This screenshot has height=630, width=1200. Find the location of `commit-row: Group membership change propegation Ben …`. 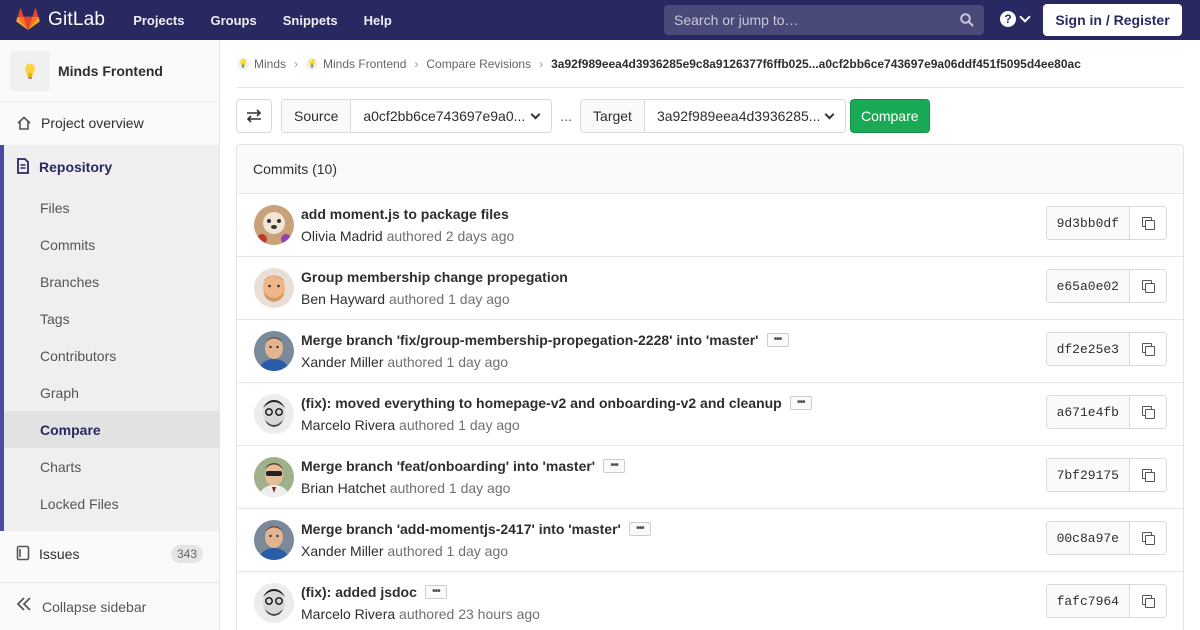

commit-row: Group membership change propegation Ben … is located at coordinates (710, 288).